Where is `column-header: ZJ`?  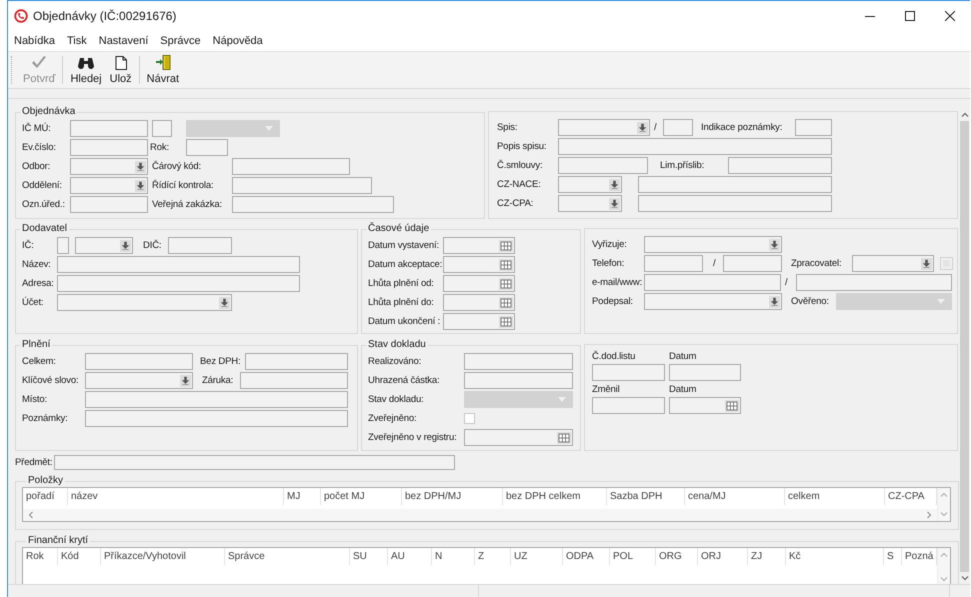
column-header: ZJ is located at coordinates (767, 556).